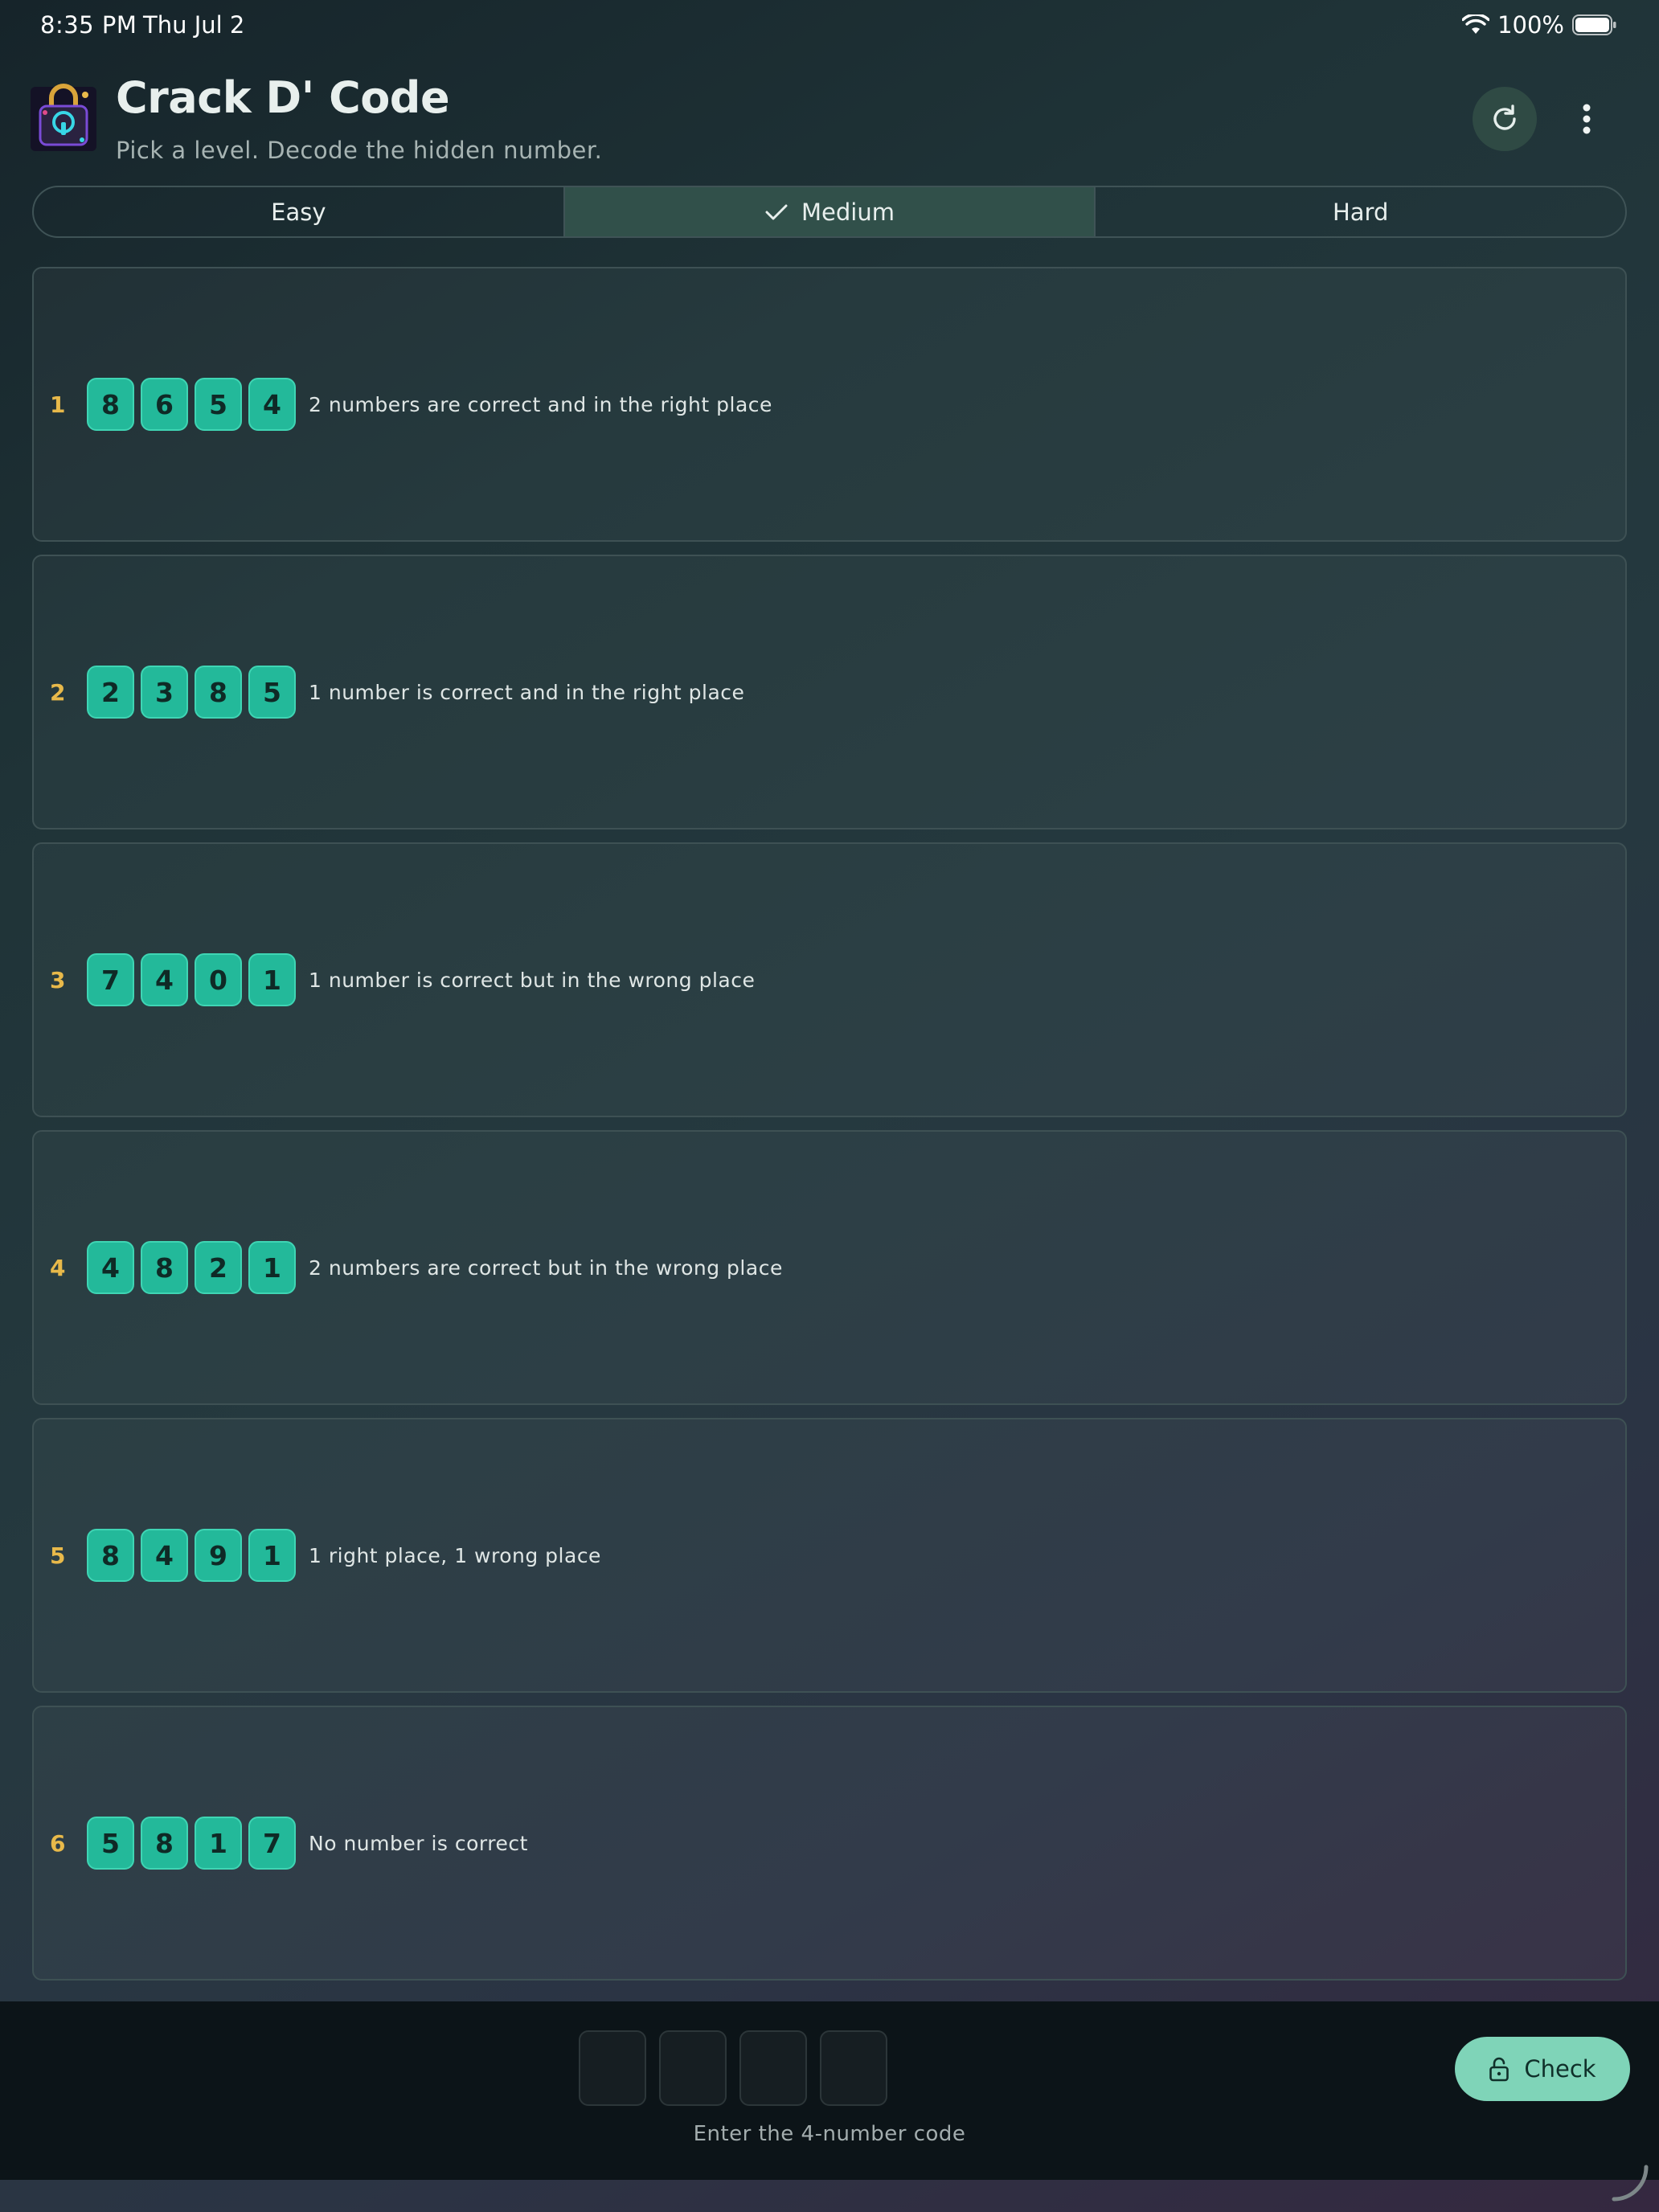  Describe the element at coordinates (418, 1843) in the screenshot. I see `clue-hint: No number is correct` at that location.